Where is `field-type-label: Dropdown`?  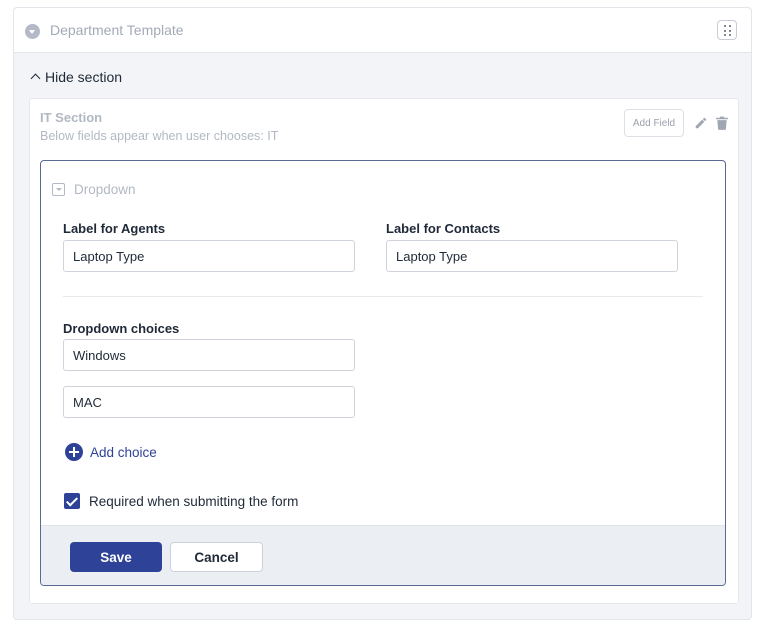 field-type-label: Dropdown is located at coordinates (105, 189).